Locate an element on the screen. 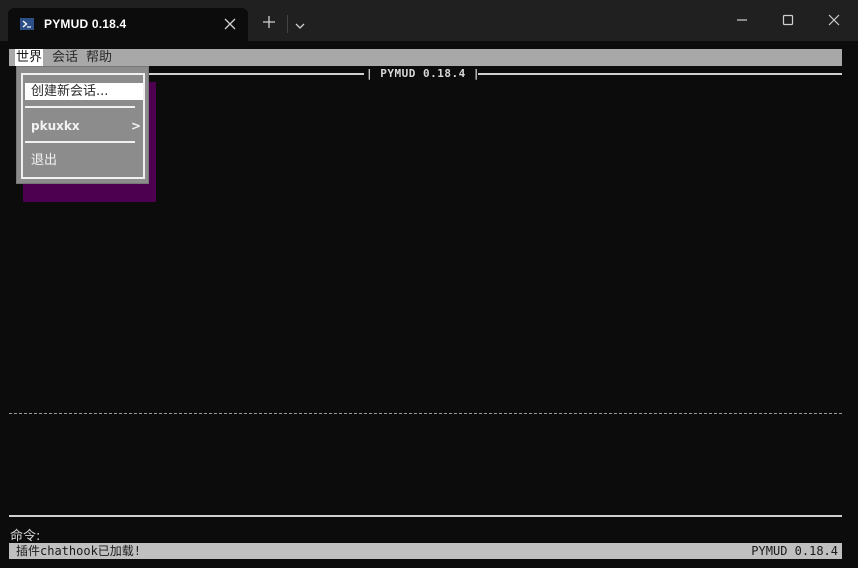 This screenshot has height=568, width=858. status-version: PYMUD 0.18.4 is located at coordinates (794, 551).